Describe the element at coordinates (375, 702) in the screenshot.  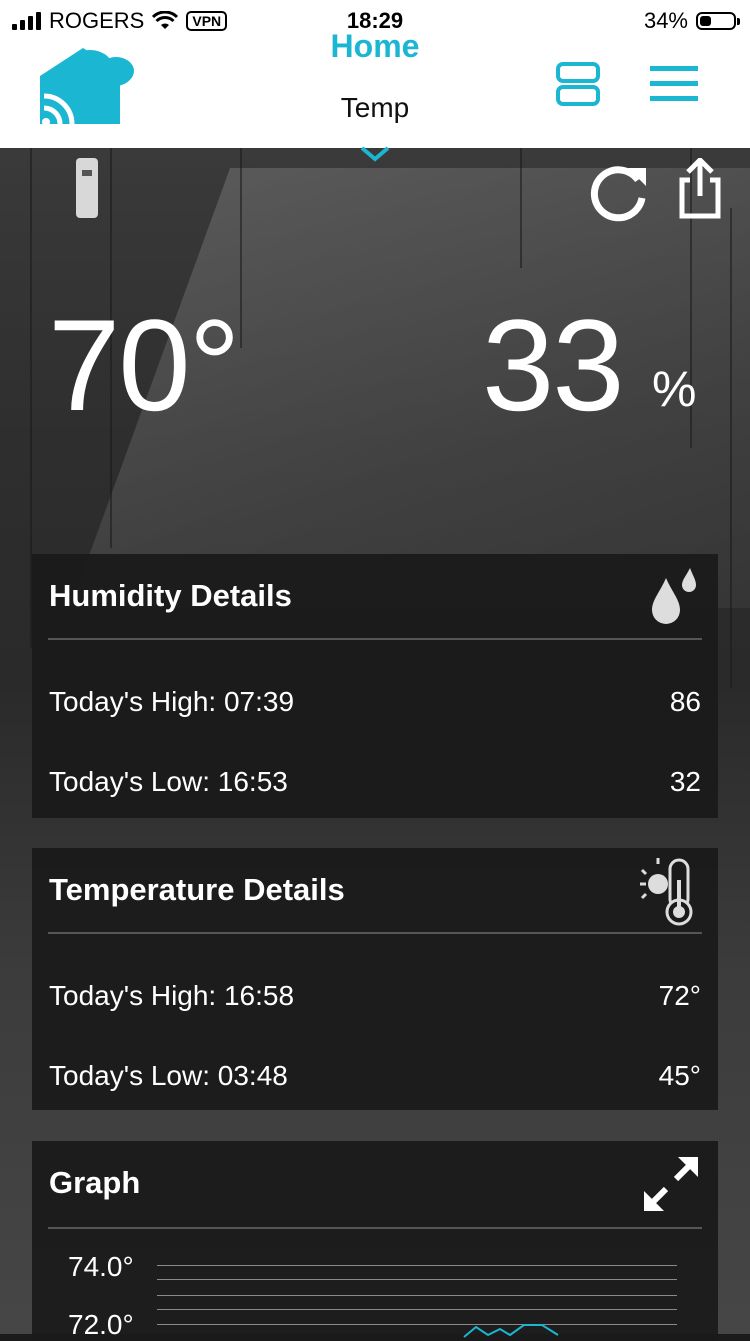
I see `humidity-high-row: Today's High: 07:39 86` at that location.